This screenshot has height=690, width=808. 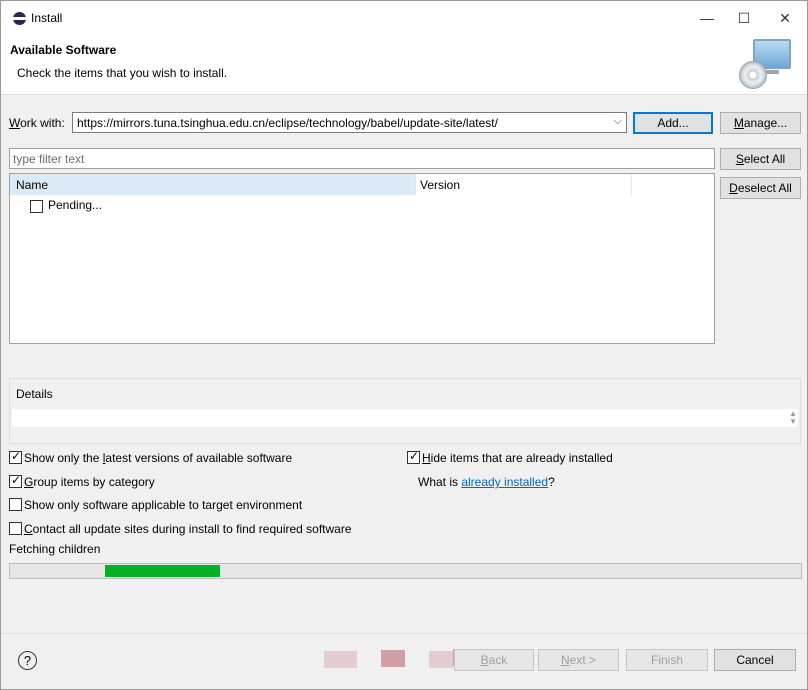 I want to click on already-installed-link: already installed, so click(x=504, y=482).